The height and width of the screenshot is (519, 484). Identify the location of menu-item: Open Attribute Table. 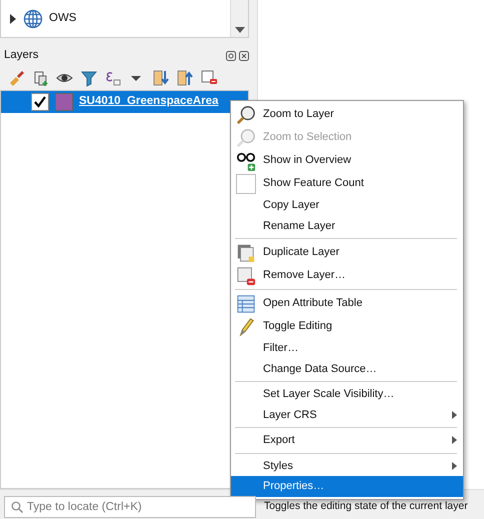
(347, 303).